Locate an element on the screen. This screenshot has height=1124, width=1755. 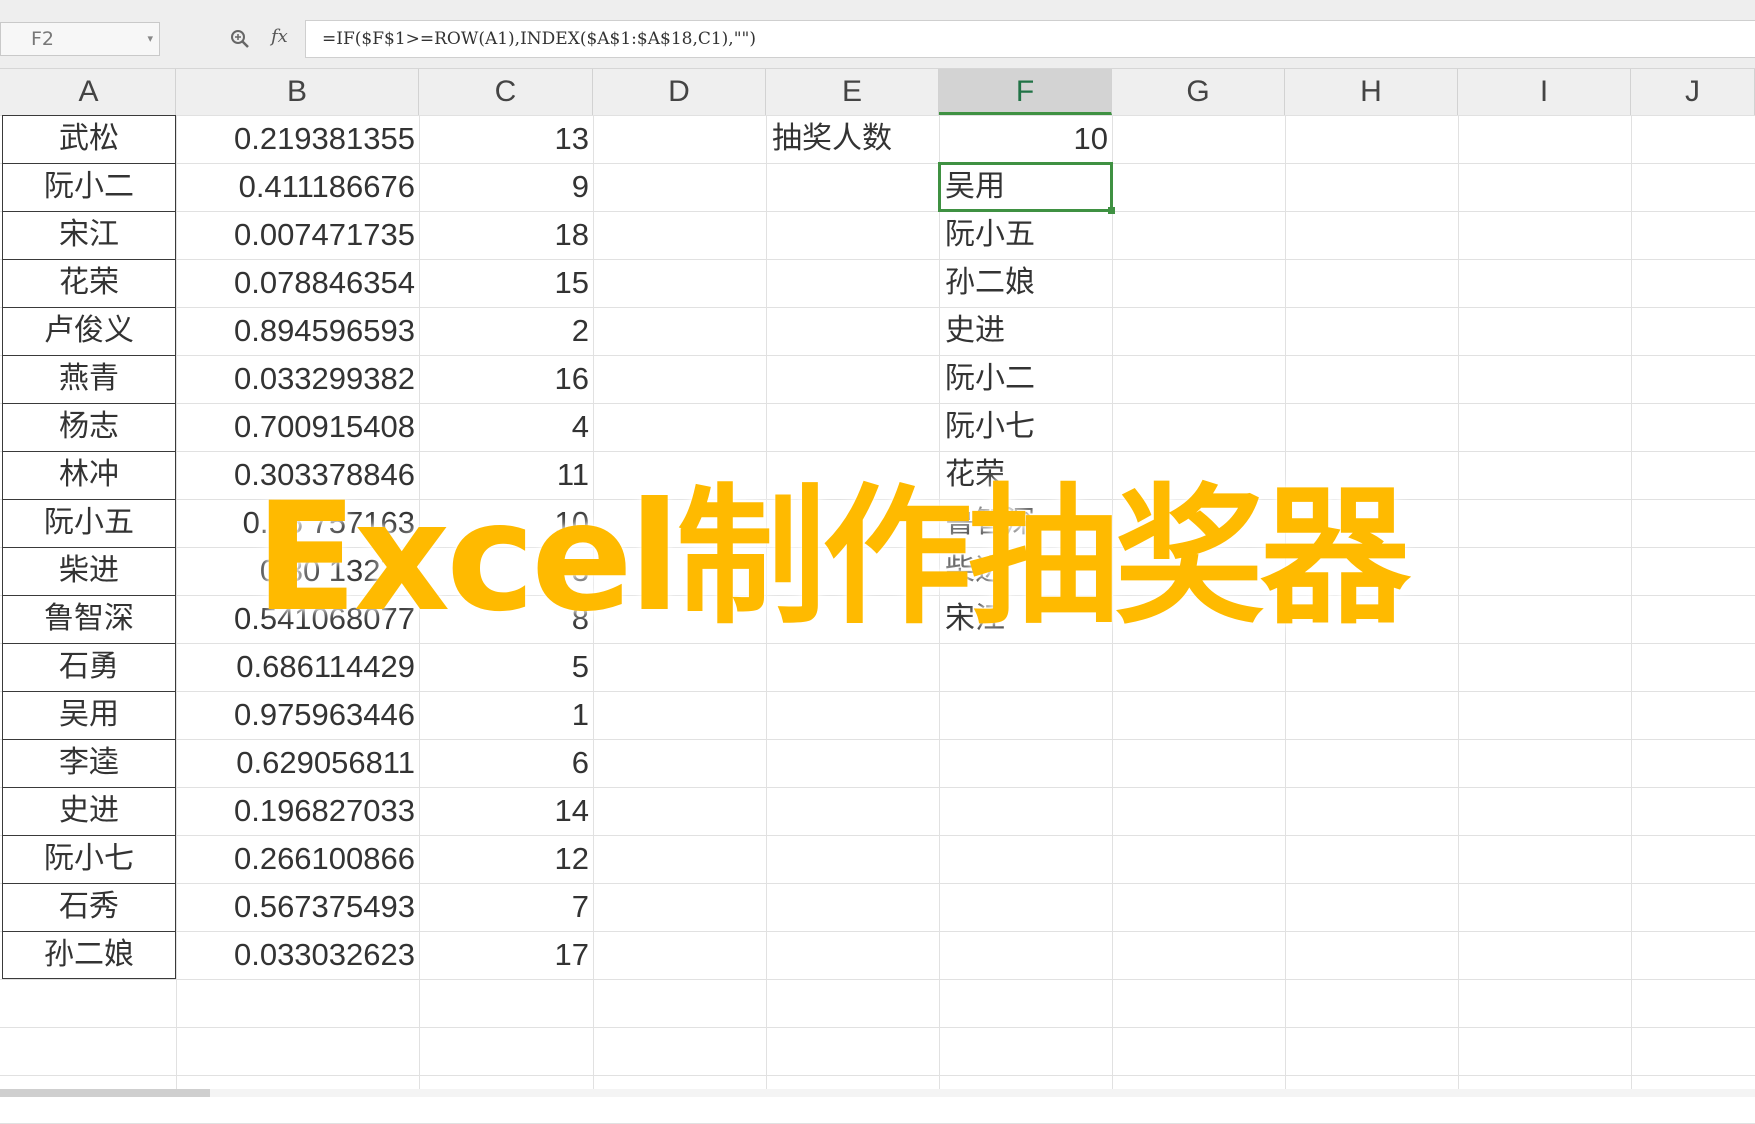
column-header-b: B is located at coordinates (297, 92).